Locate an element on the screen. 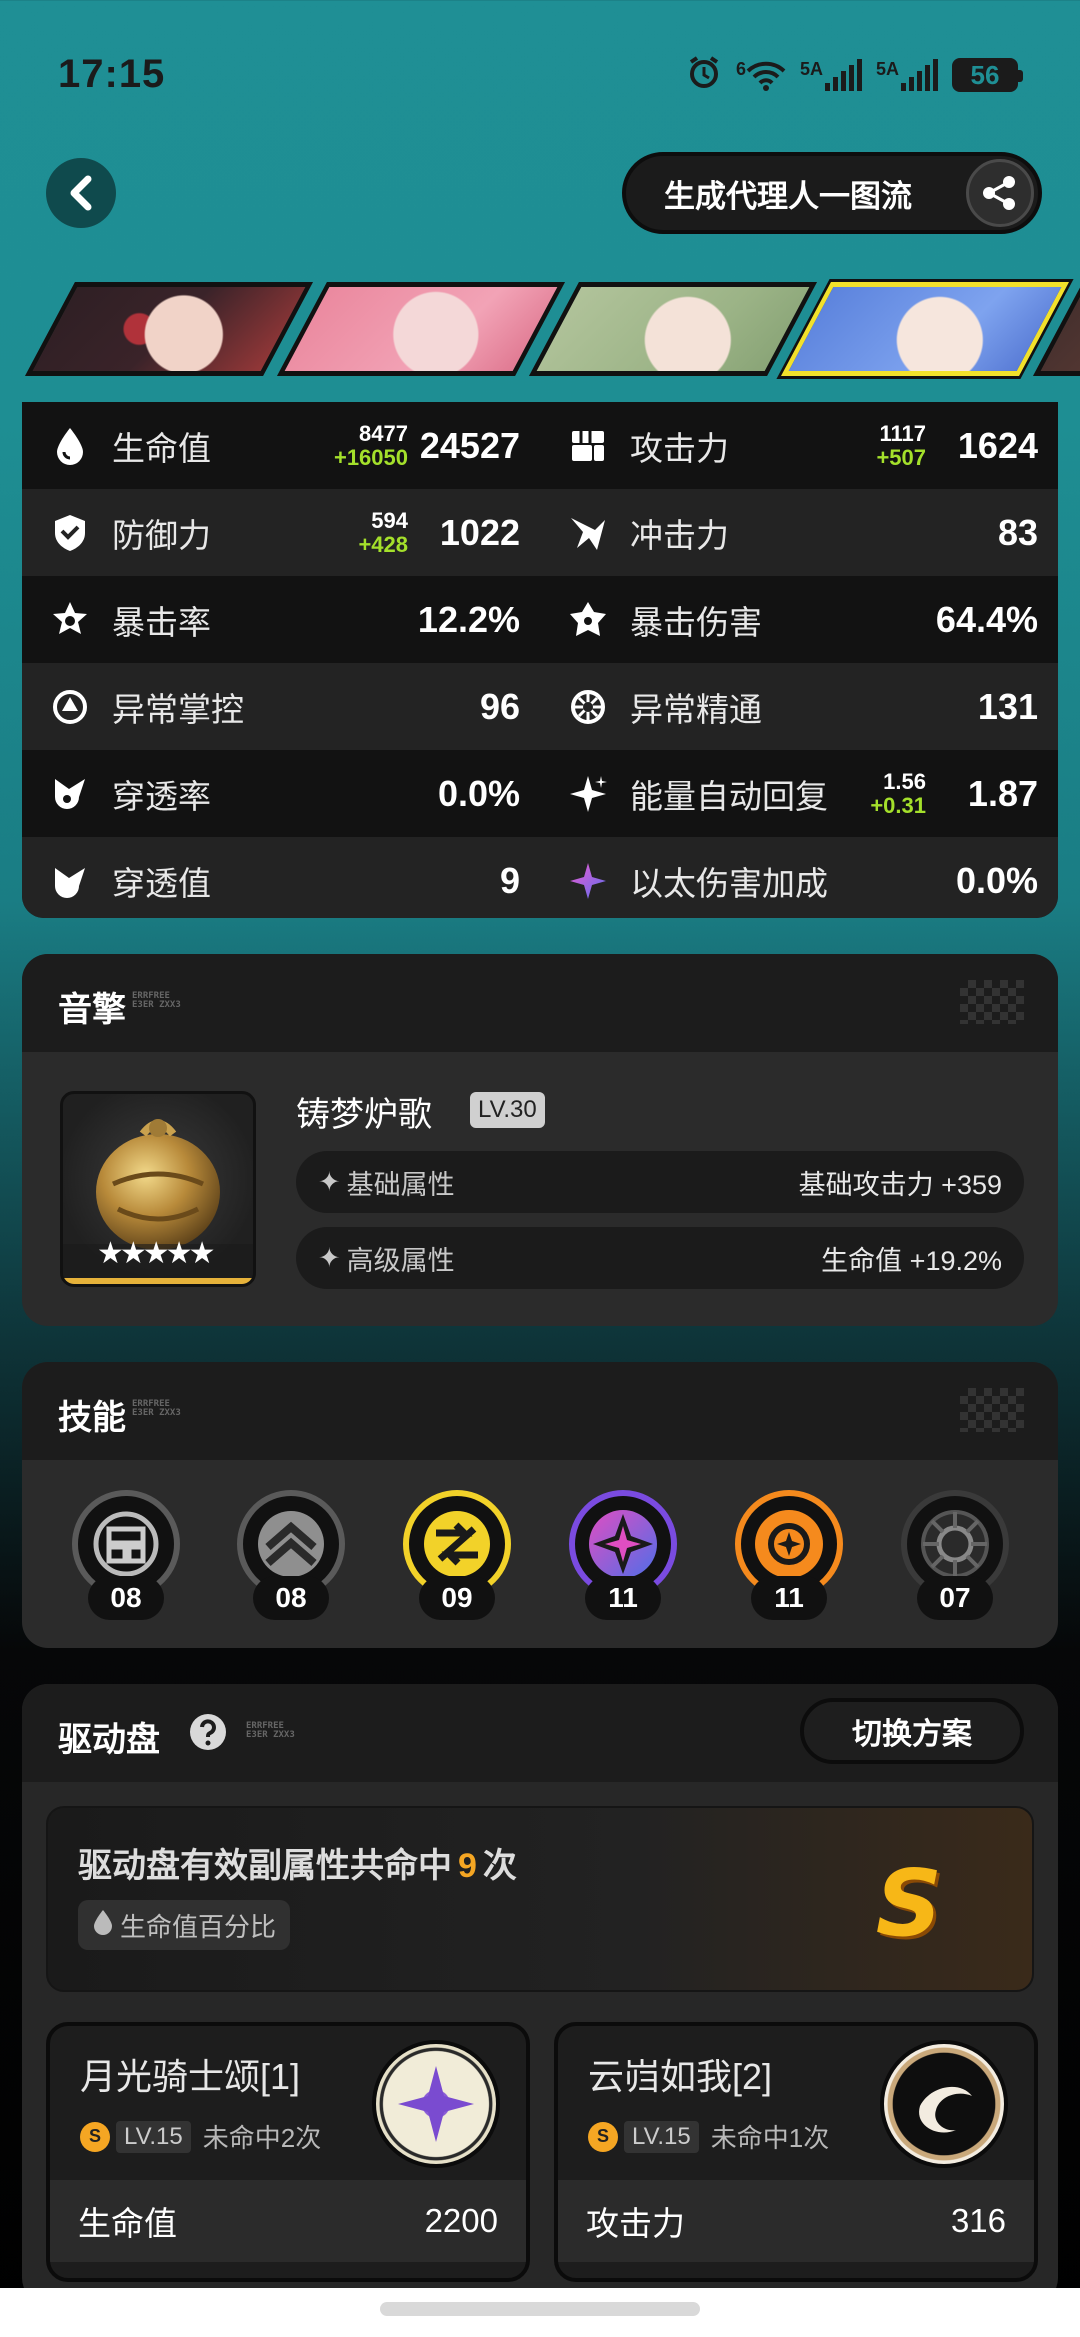  disc-summary-text: 驱动盘有效副属性共命中 9 次 is located at coordinates (297, 1862).